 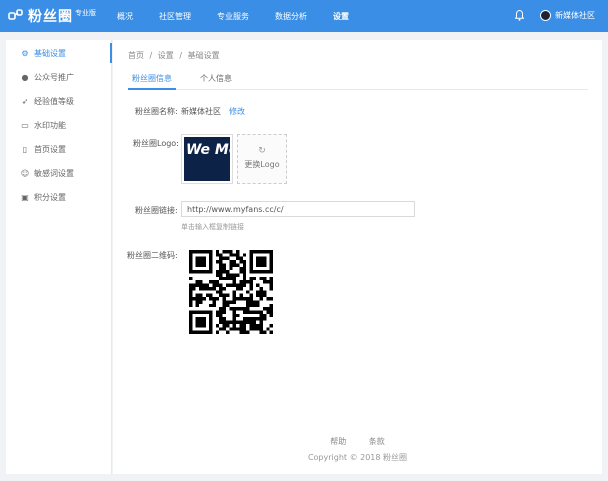 I want to click on community-logo-preview: We Medi, so click(x=207, y=159).